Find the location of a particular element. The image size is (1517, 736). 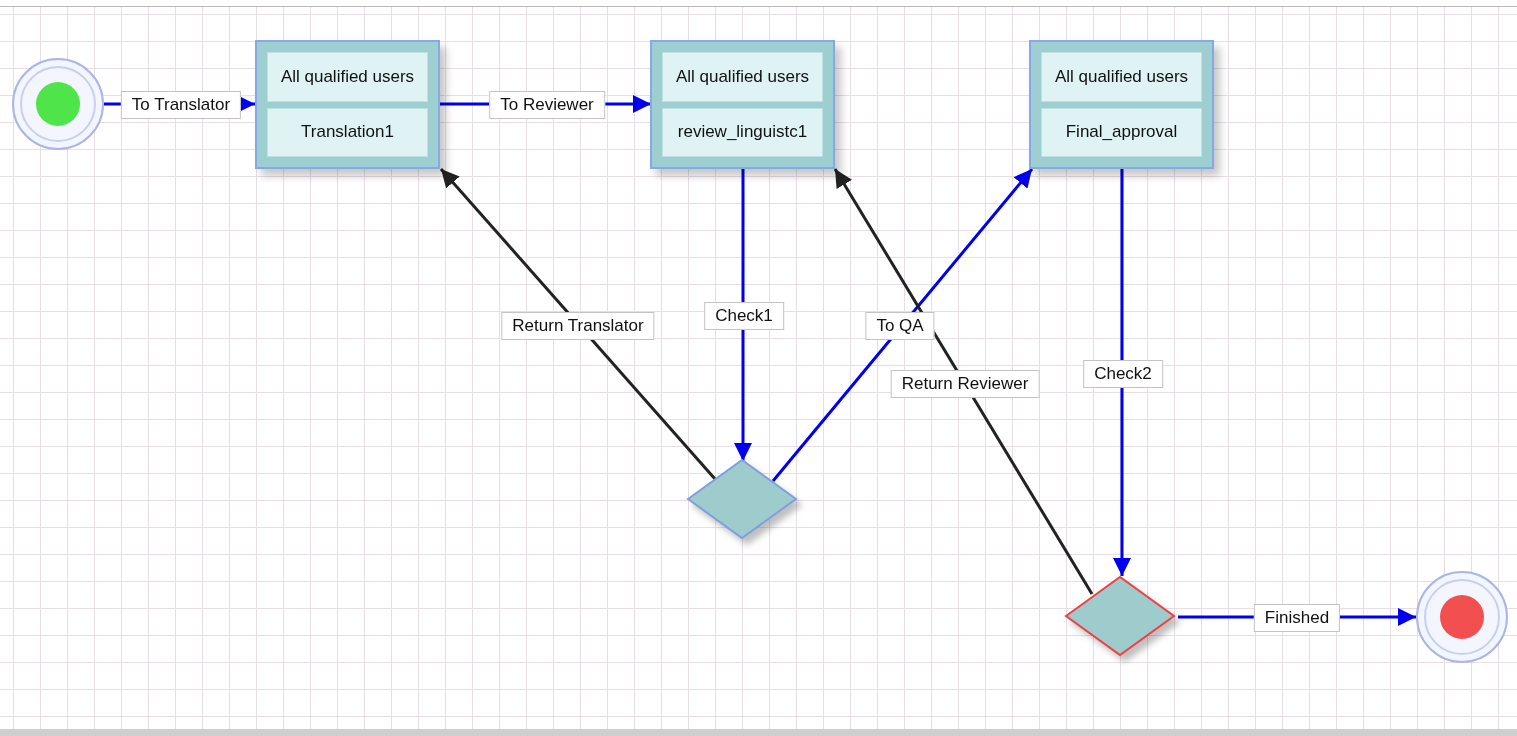

connector-label: To Reviewer is located at coordinates (547, 105).